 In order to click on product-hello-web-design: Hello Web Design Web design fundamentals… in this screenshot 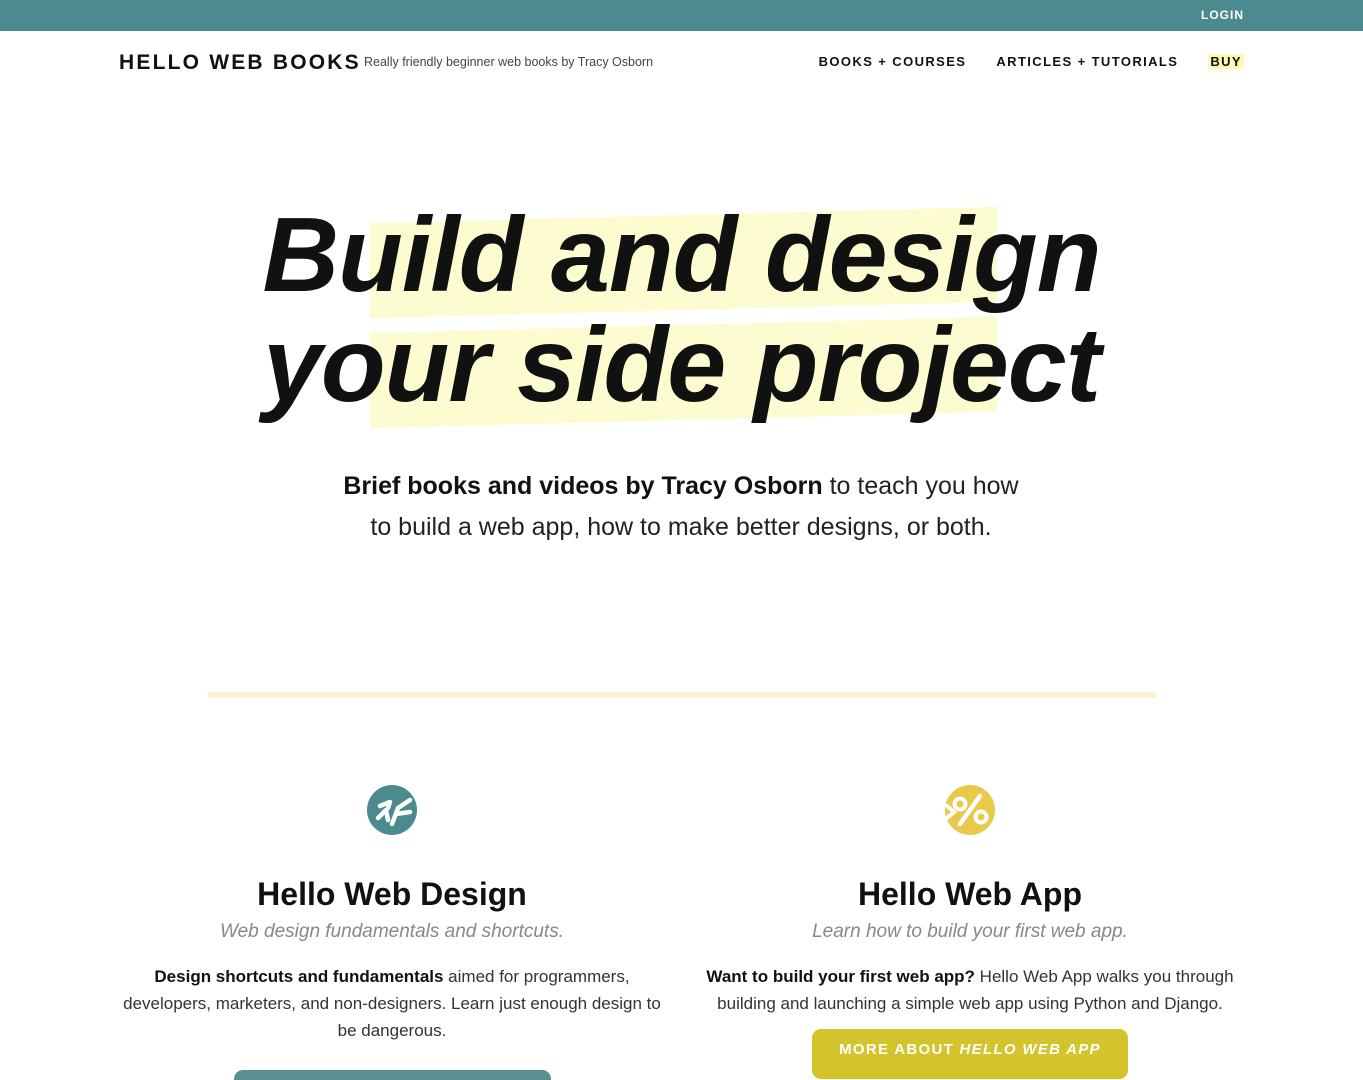, I will do `click(392, 932)`.